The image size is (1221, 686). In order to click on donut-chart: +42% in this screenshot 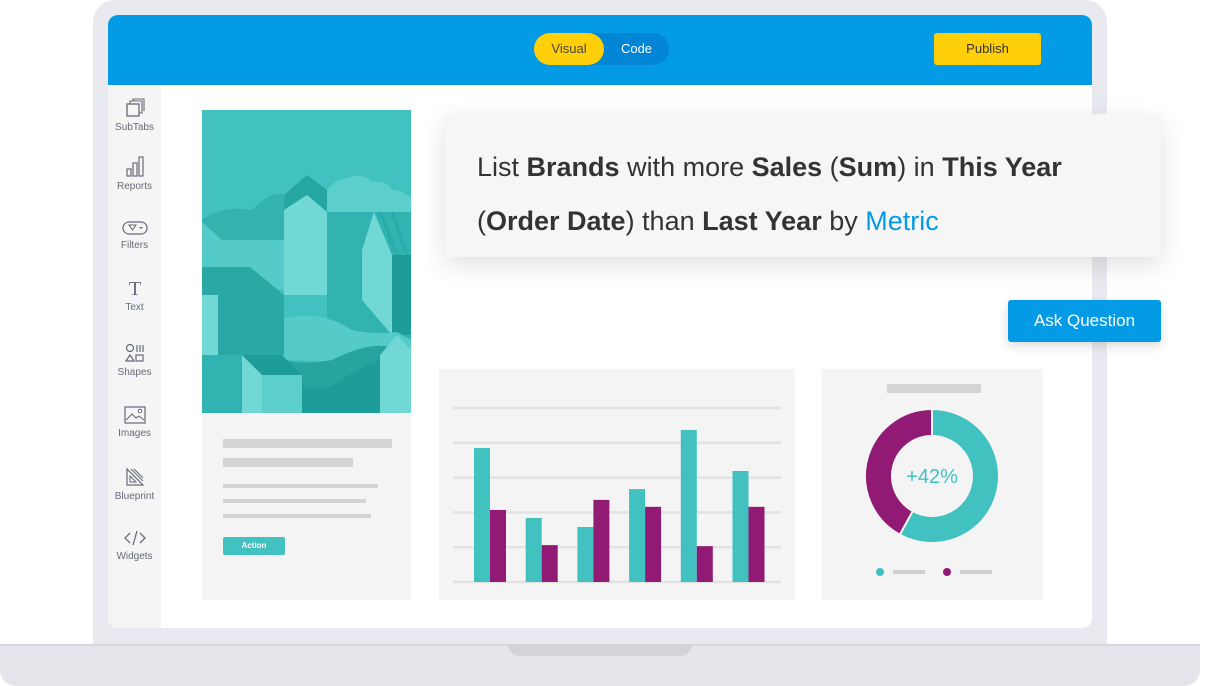, I will do `click(932, 491)`.